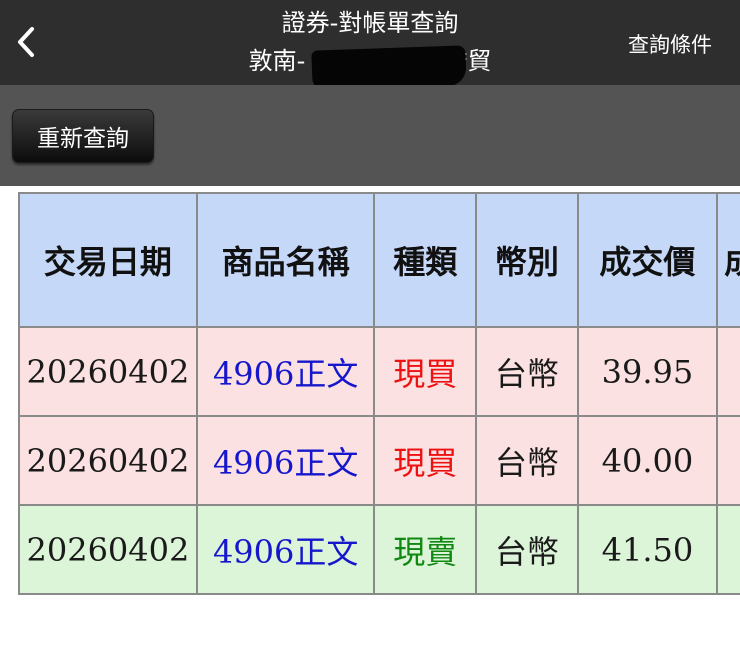  What do you see at coordinates (647, 460) in the screenshot?
I see `cell-price: 40.00` at bounding box center [647, 460].